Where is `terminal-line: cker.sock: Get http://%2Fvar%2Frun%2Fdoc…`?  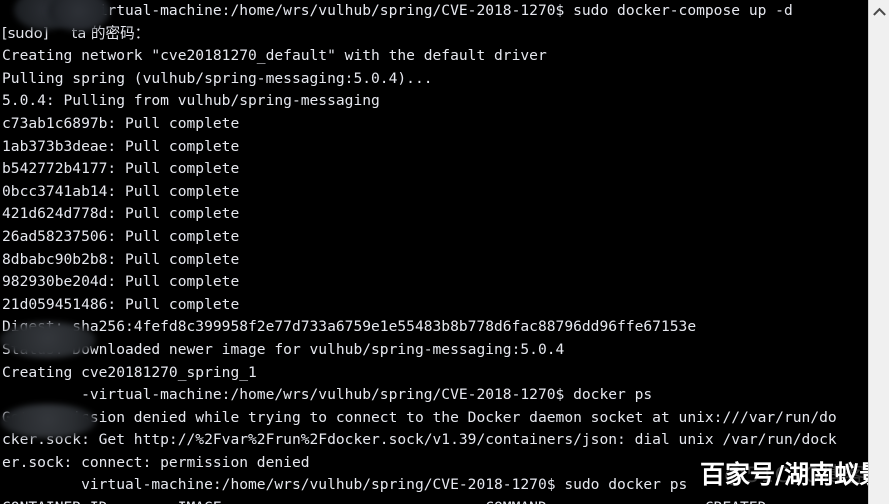
terminal-line: cker.sock: Get http://%2Fvar%2Frun%2Fdoc… is located at coordinates (419, 440).